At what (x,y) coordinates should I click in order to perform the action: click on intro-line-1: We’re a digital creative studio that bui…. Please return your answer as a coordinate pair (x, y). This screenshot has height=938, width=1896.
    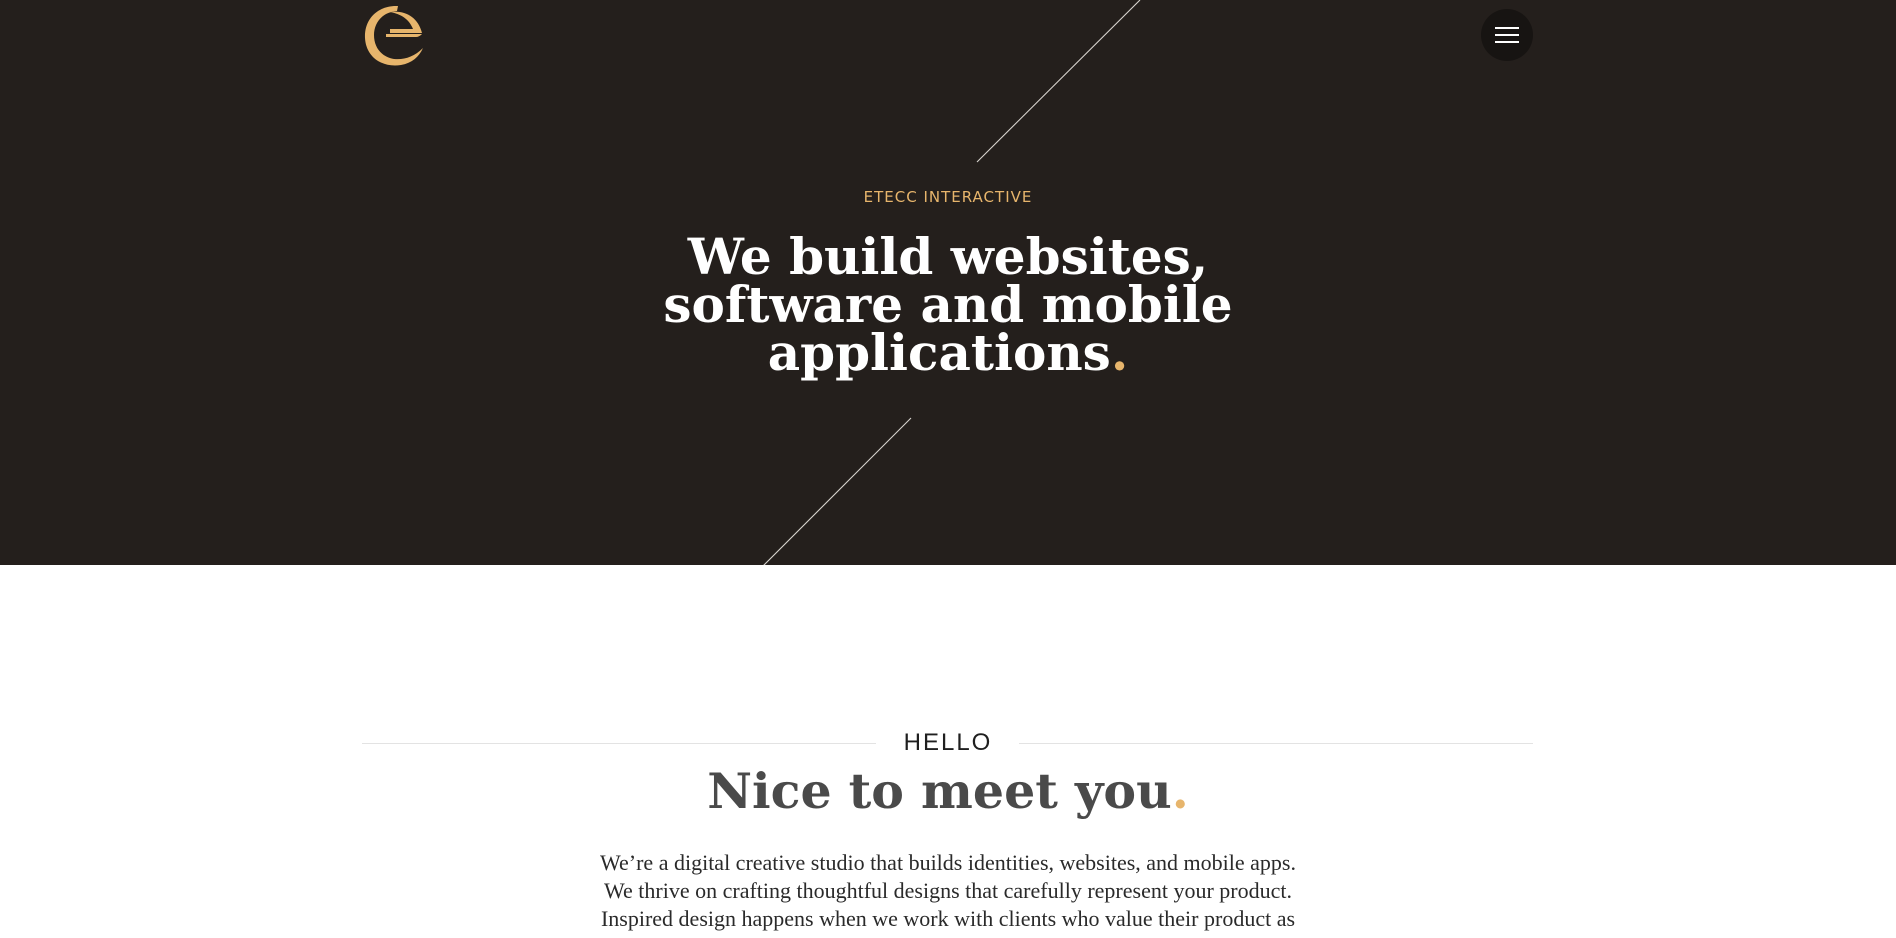
    Looking at the image, I should click on (948, 862).